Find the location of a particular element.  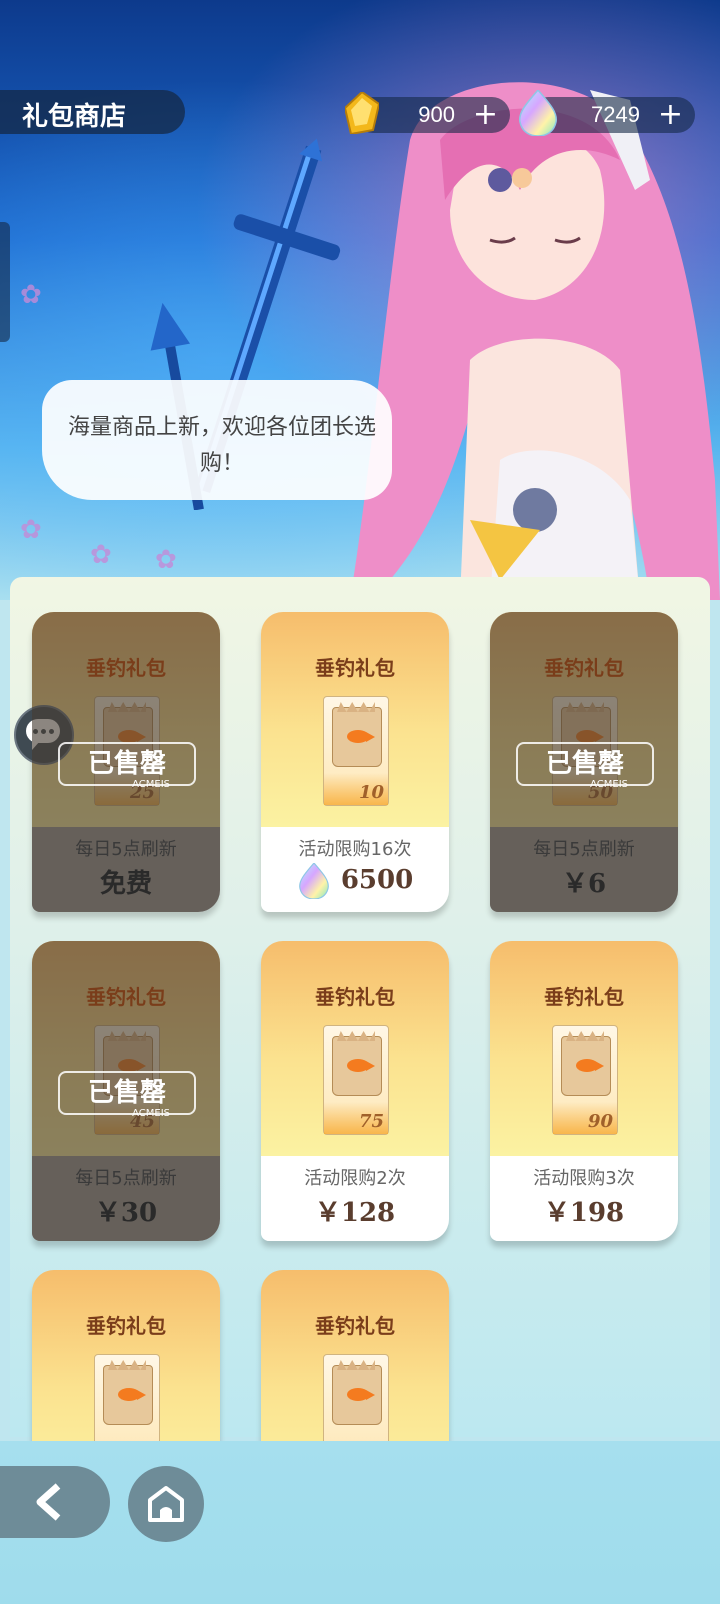

pack-price: ￥6 is located at coordinates (584, 884).